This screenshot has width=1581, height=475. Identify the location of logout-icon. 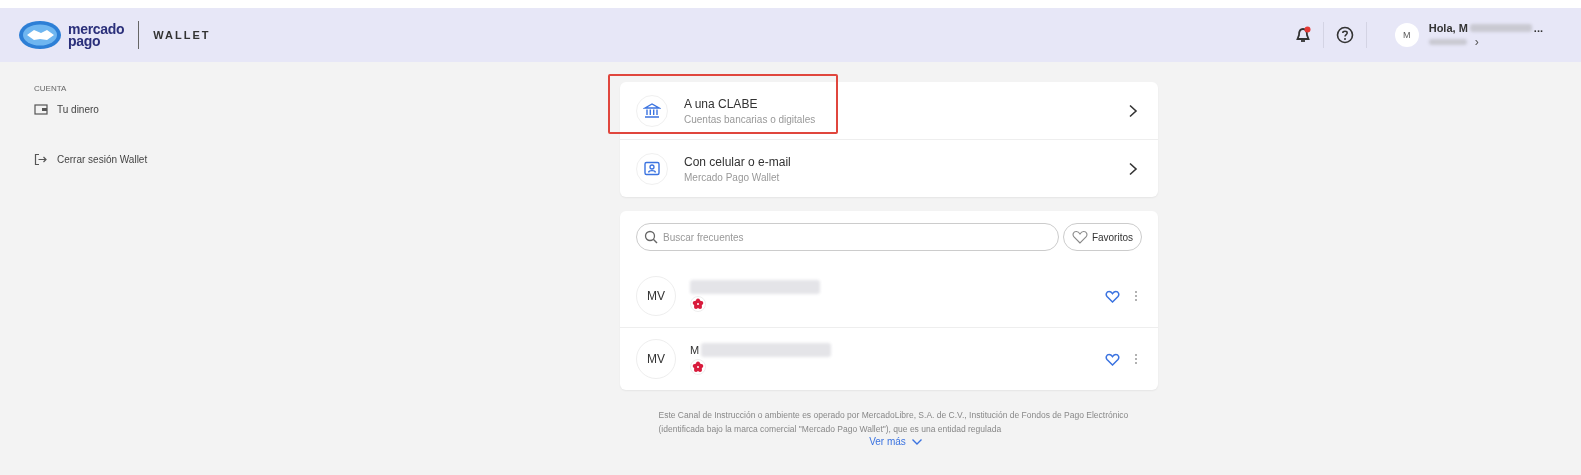
(41, 159).